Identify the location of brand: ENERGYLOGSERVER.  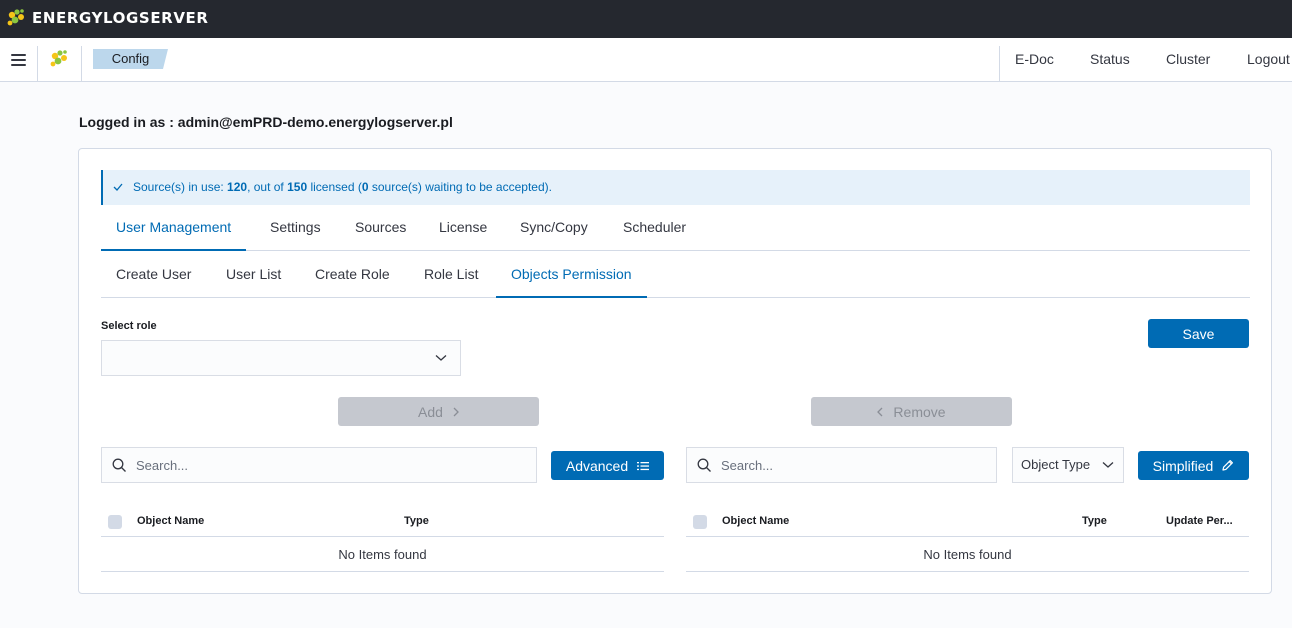
(107, 18).